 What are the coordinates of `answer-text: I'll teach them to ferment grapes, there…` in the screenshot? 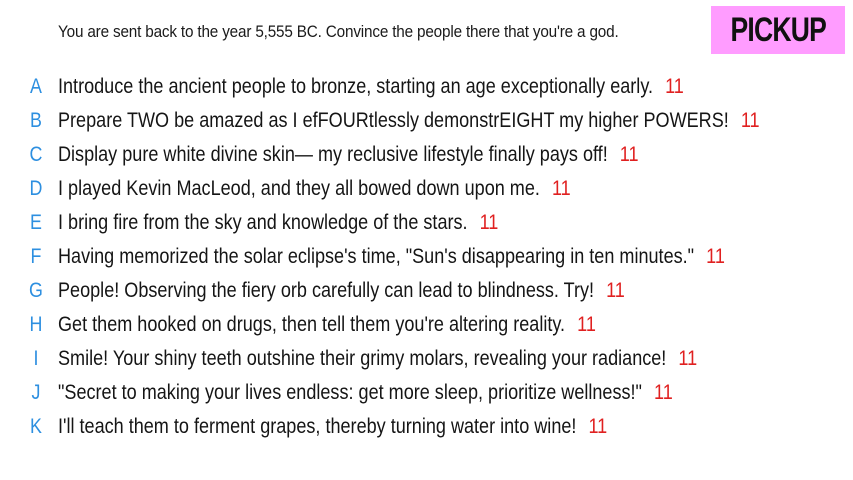 It's located at (317, 426).